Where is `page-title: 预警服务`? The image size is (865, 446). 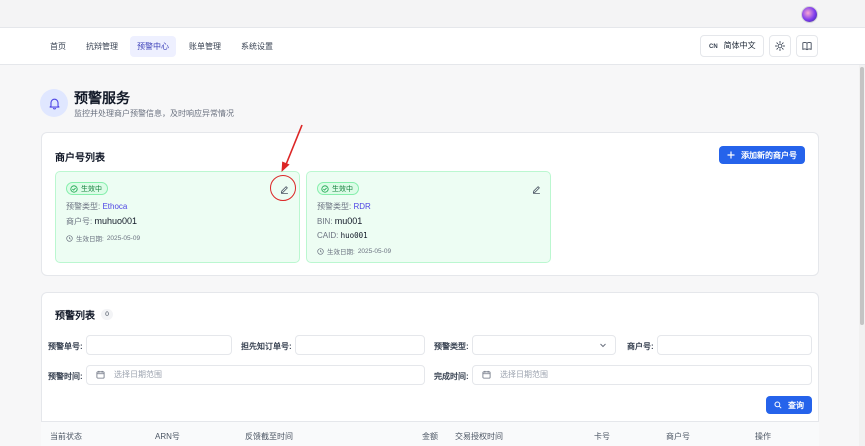
page-title: 预警服务 is located at coordinates (102, 98).